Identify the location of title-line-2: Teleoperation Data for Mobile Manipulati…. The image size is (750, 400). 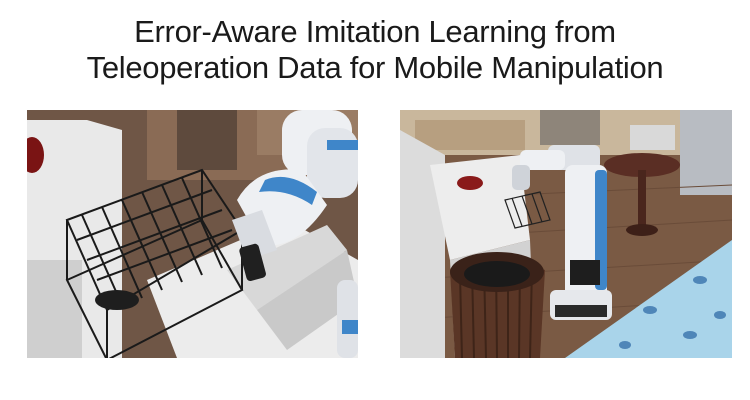
(375, 67).